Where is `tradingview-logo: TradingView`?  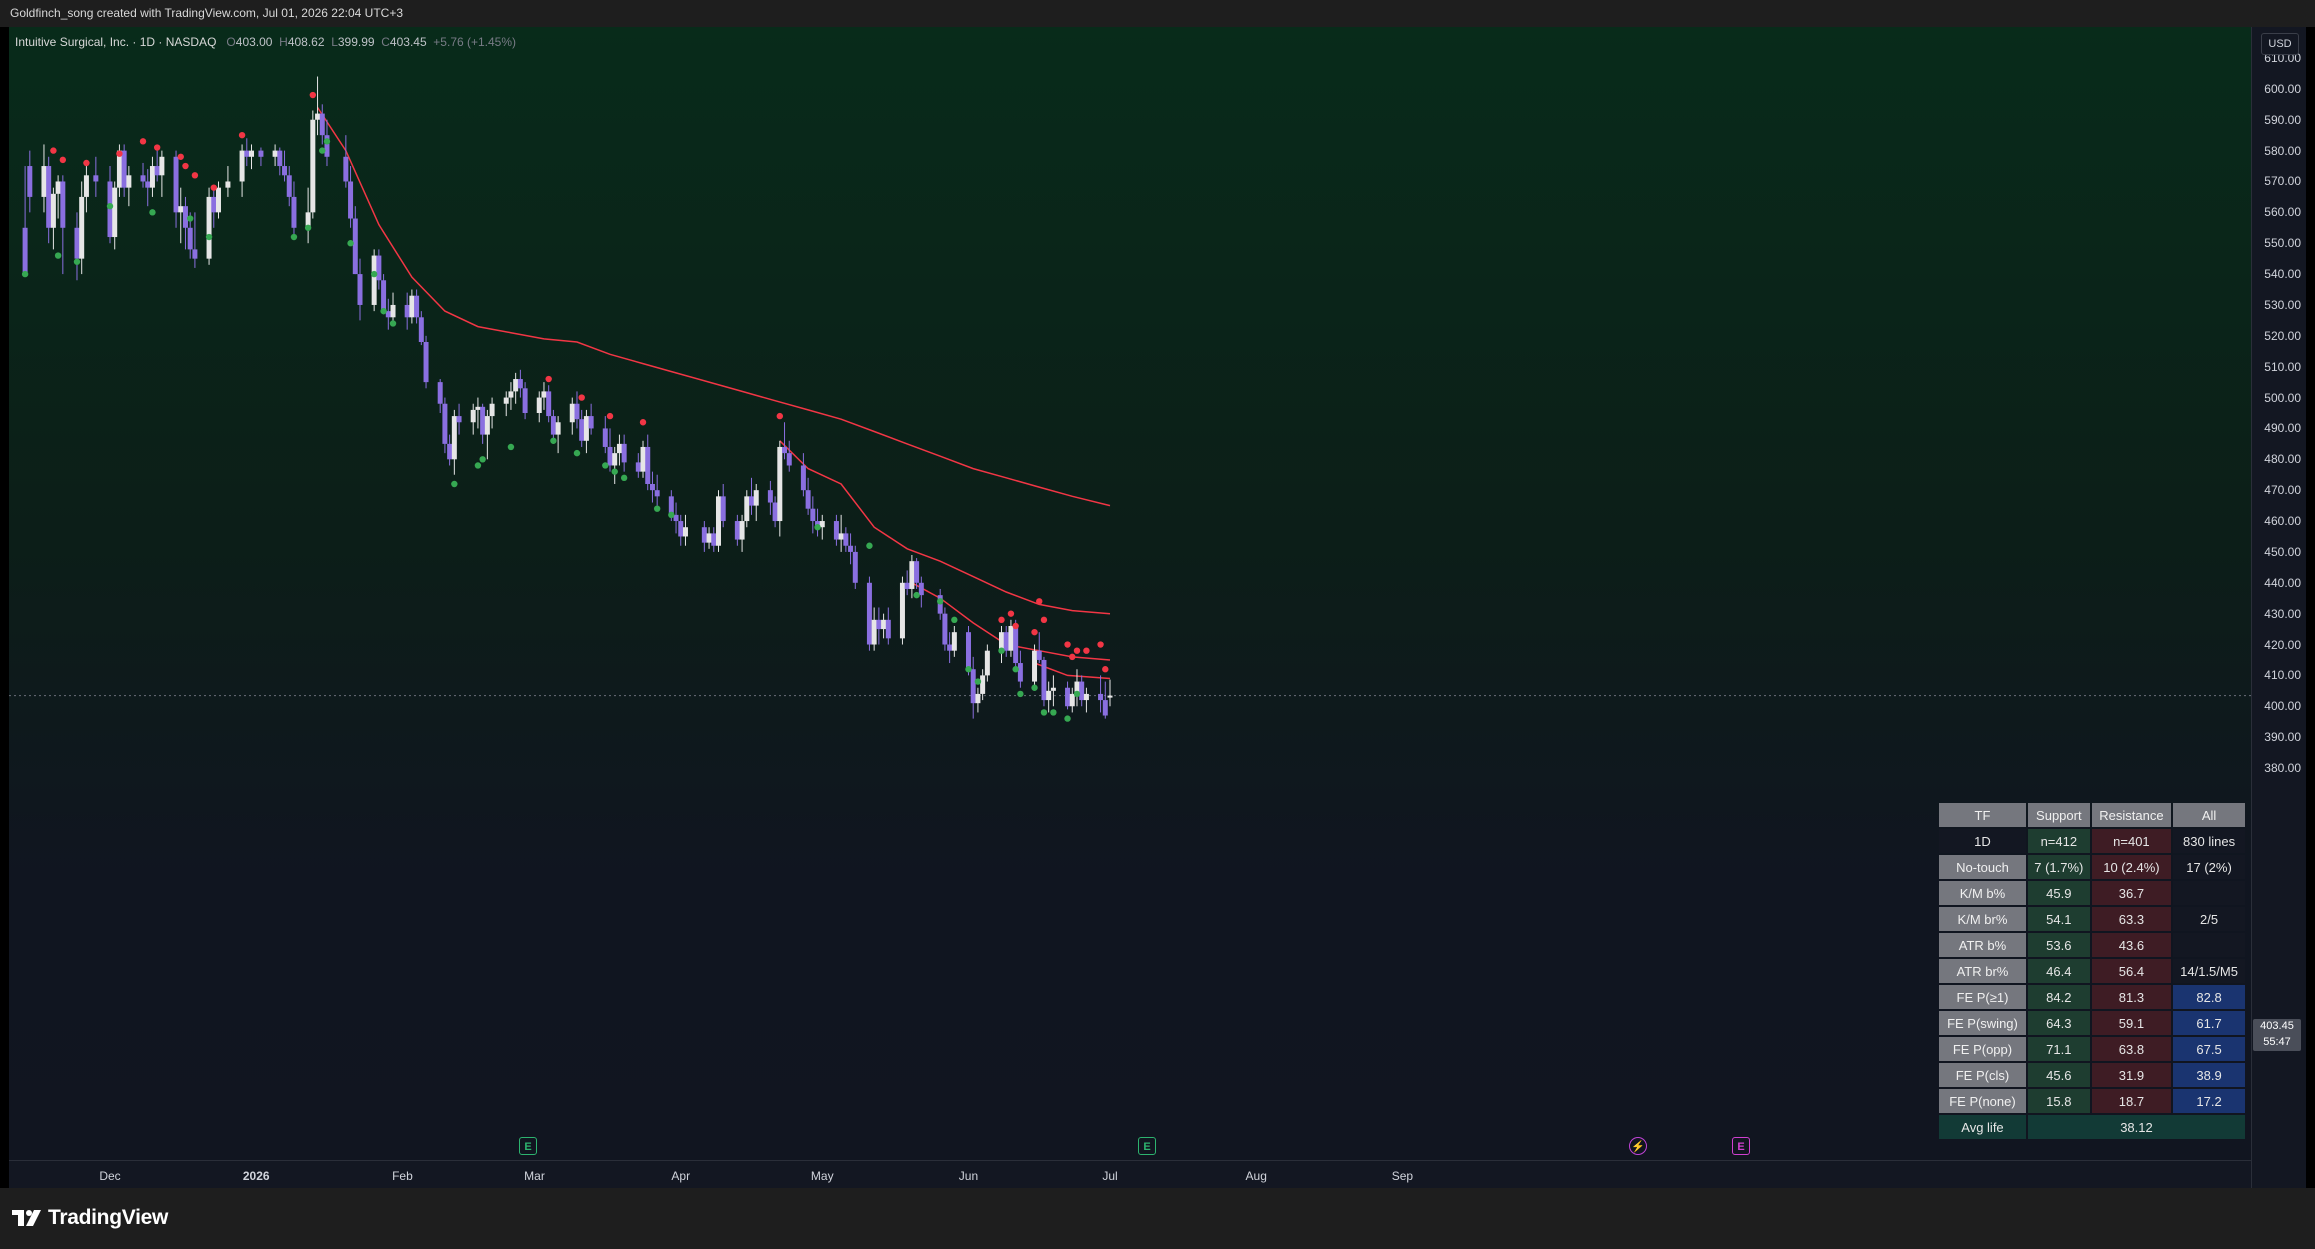 tradingview-logo: TradingView is located at coordinates (90, 1218).